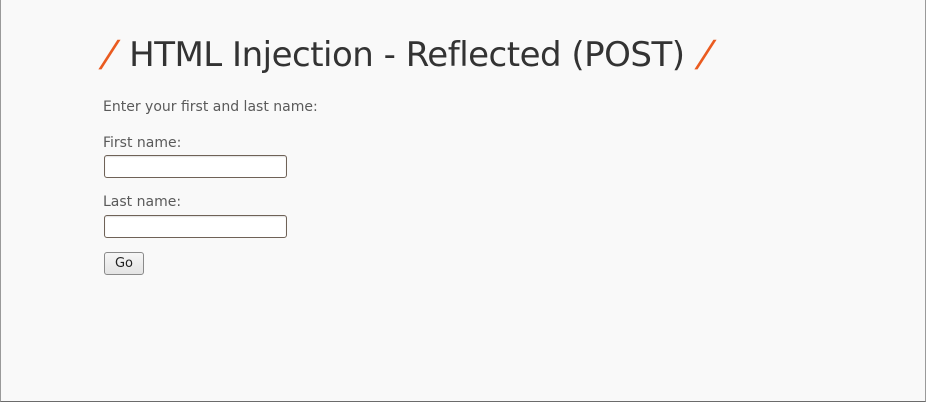  I want to click on last-name-label: Last name:, so click(142, 202).